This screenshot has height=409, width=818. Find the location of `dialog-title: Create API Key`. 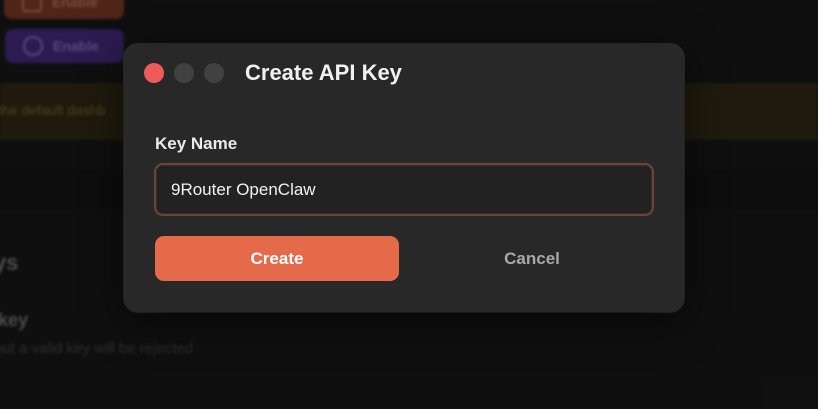

dialog-title: Create API Key is located at coordinates (323, 72).